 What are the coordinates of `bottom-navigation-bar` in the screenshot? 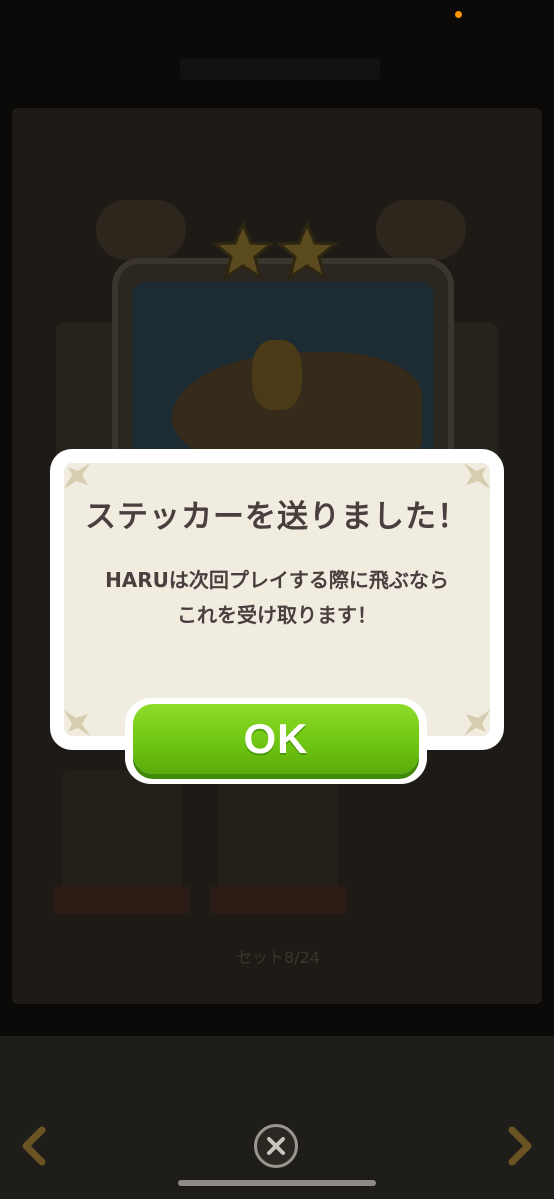 It's located at (277, 1117).